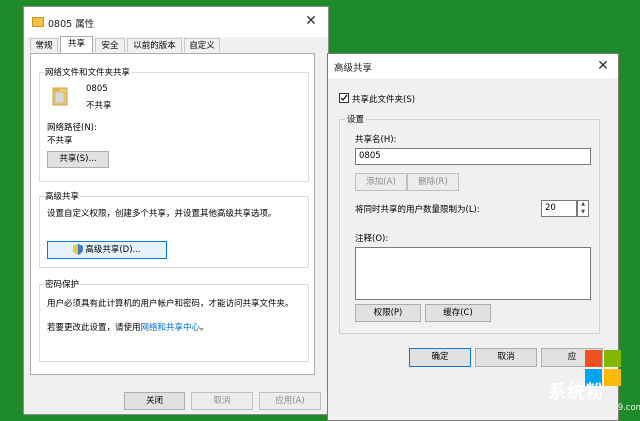 This screenshot has height=421, width=640. I want to click on spin-down-icon: ▼, so click(583, 213).